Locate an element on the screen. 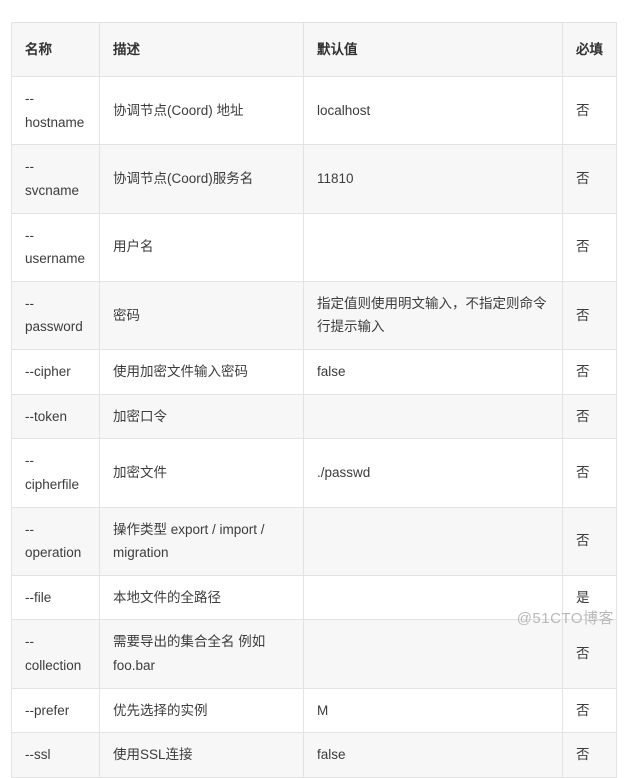  param-description: 本地文件的全路径 is located at coordinates (201, 597).